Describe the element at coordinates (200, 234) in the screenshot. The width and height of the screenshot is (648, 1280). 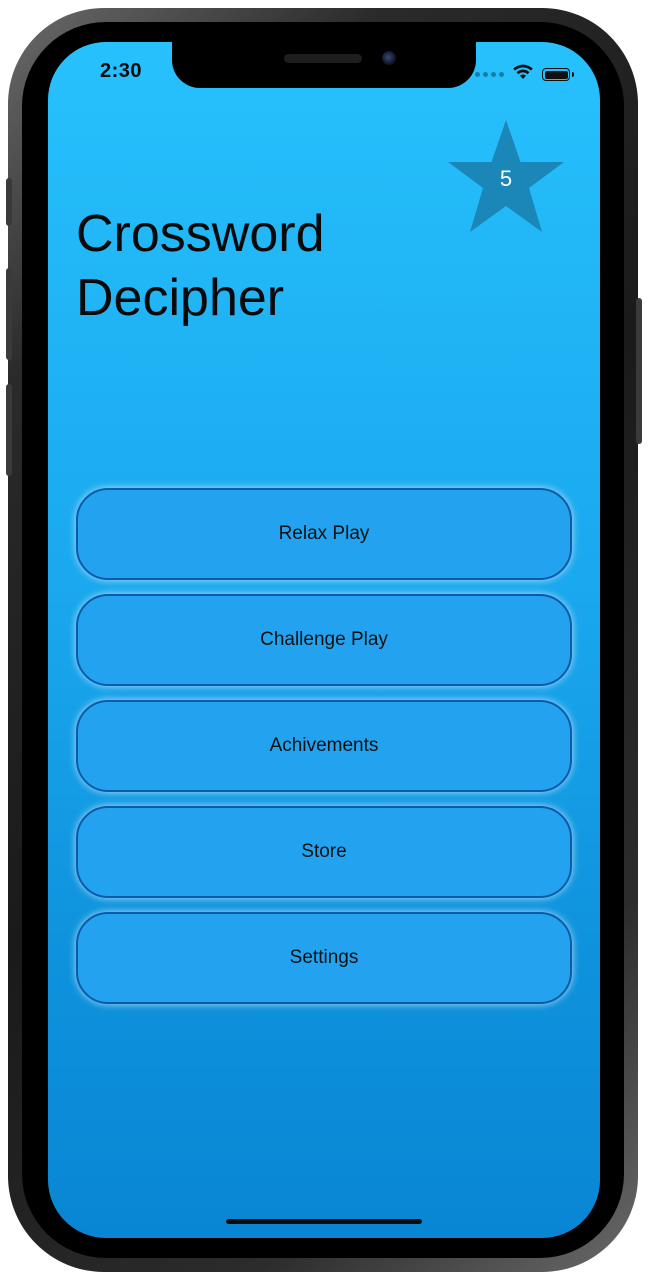
I see `app-title-line-1: Crossword` at that location.